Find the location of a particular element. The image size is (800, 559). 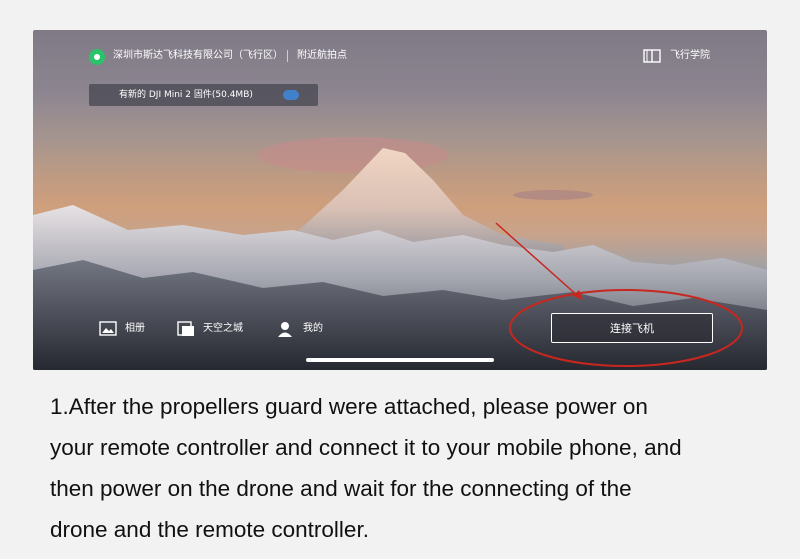

top-bar: 深圳市斯达飞科技有限公司（飞行区） 附近航拍点 飞行学院 is located at coordinates (400, 56).